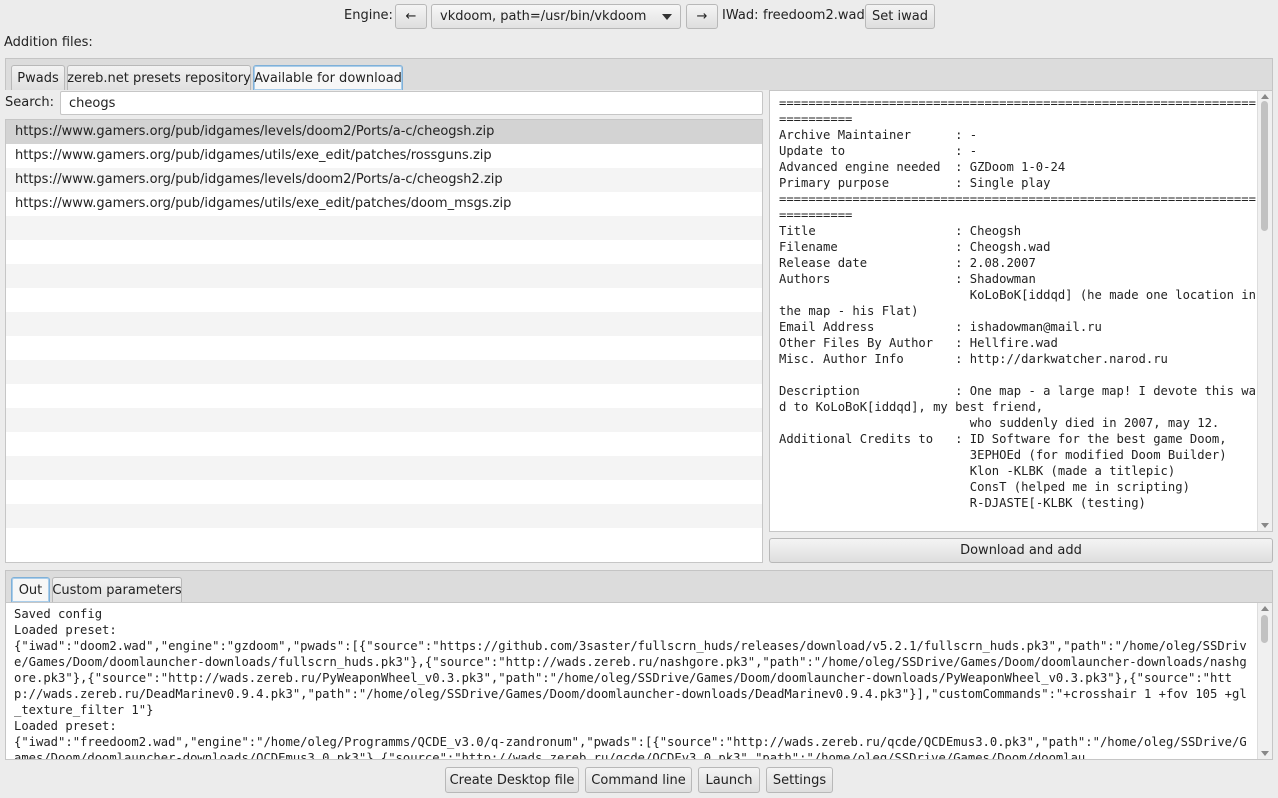  What do you see at coordinates (900, 16) in the screenshot?
I see `set-iwad-button: Set iwad` at bounding box center [900, 16].